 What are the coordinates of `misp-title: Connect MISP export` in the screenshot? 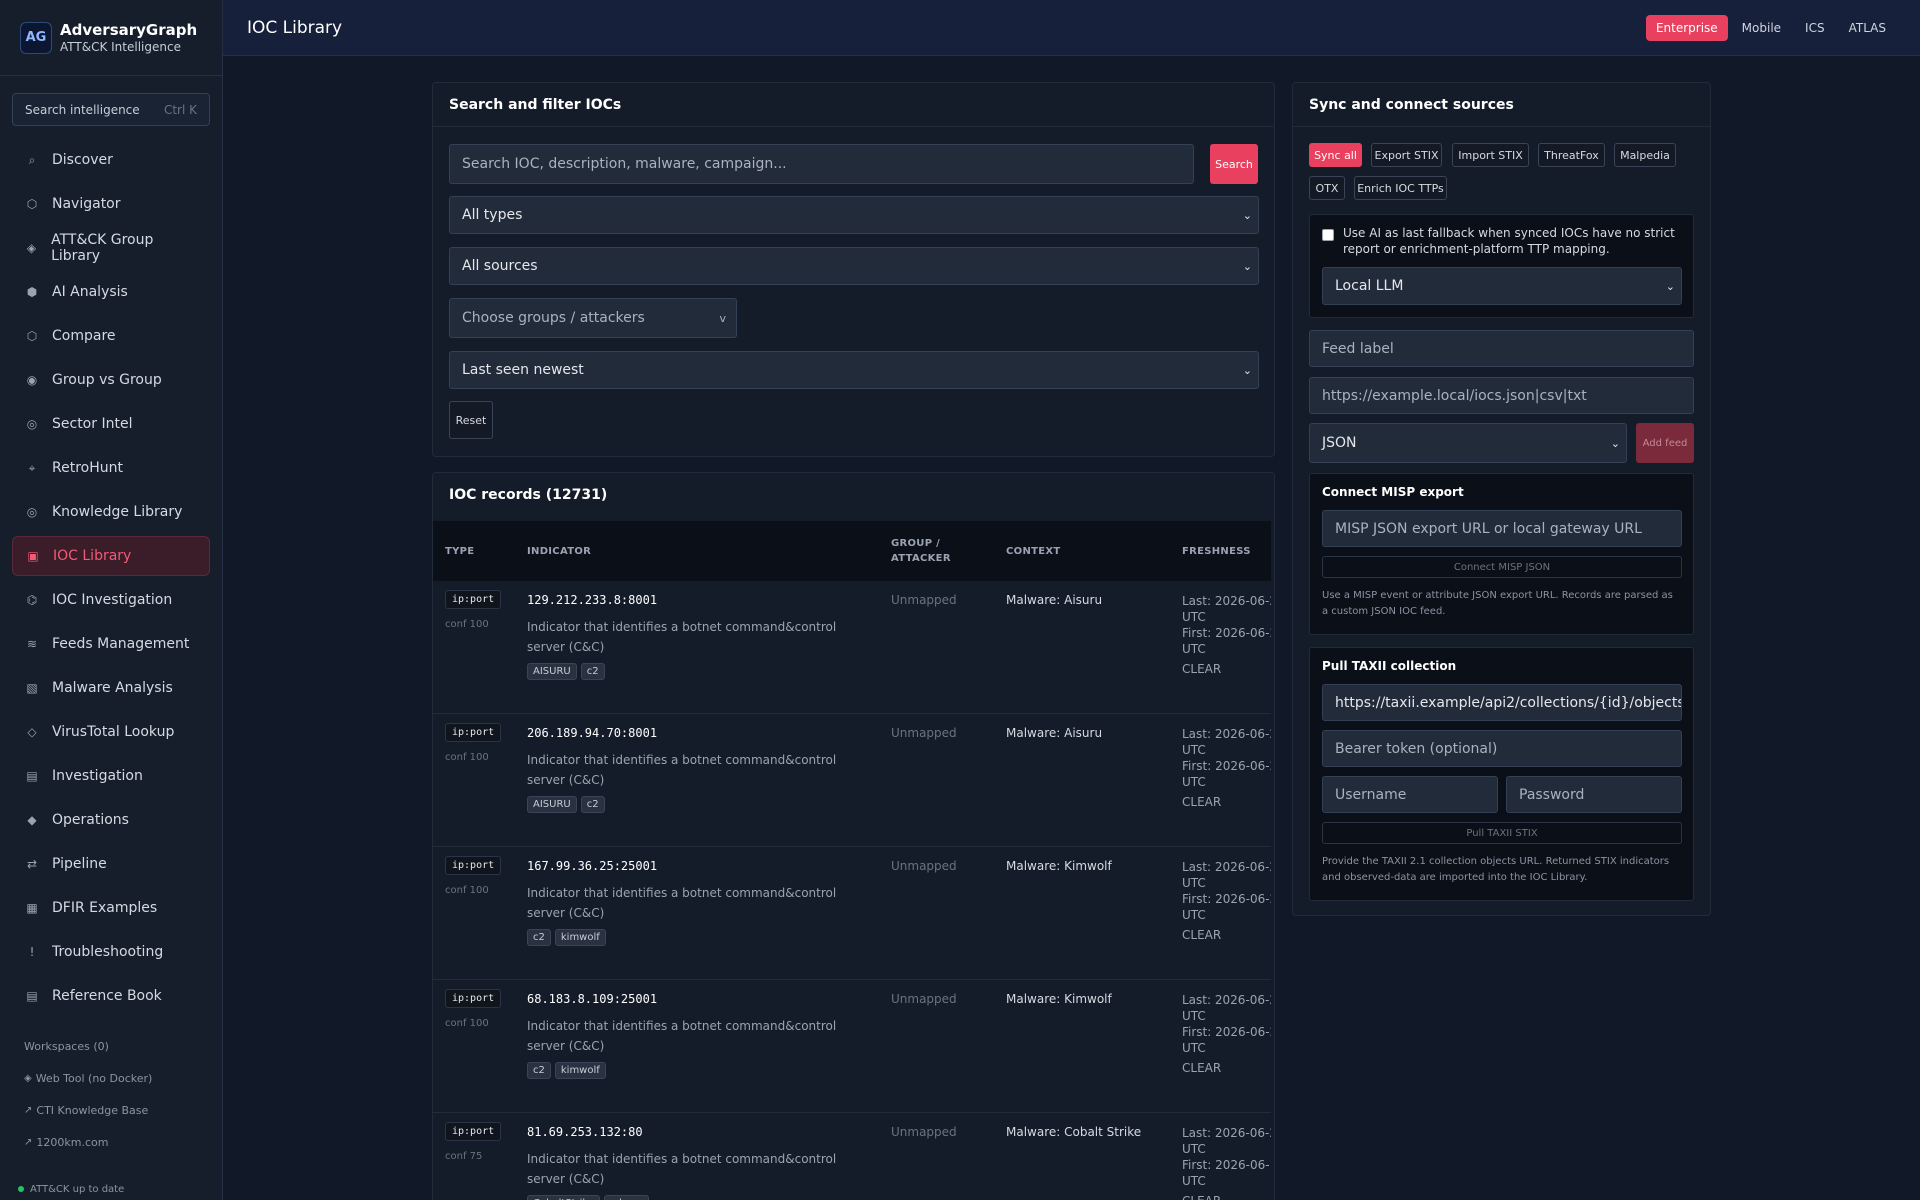 It's located at (1393, 492).